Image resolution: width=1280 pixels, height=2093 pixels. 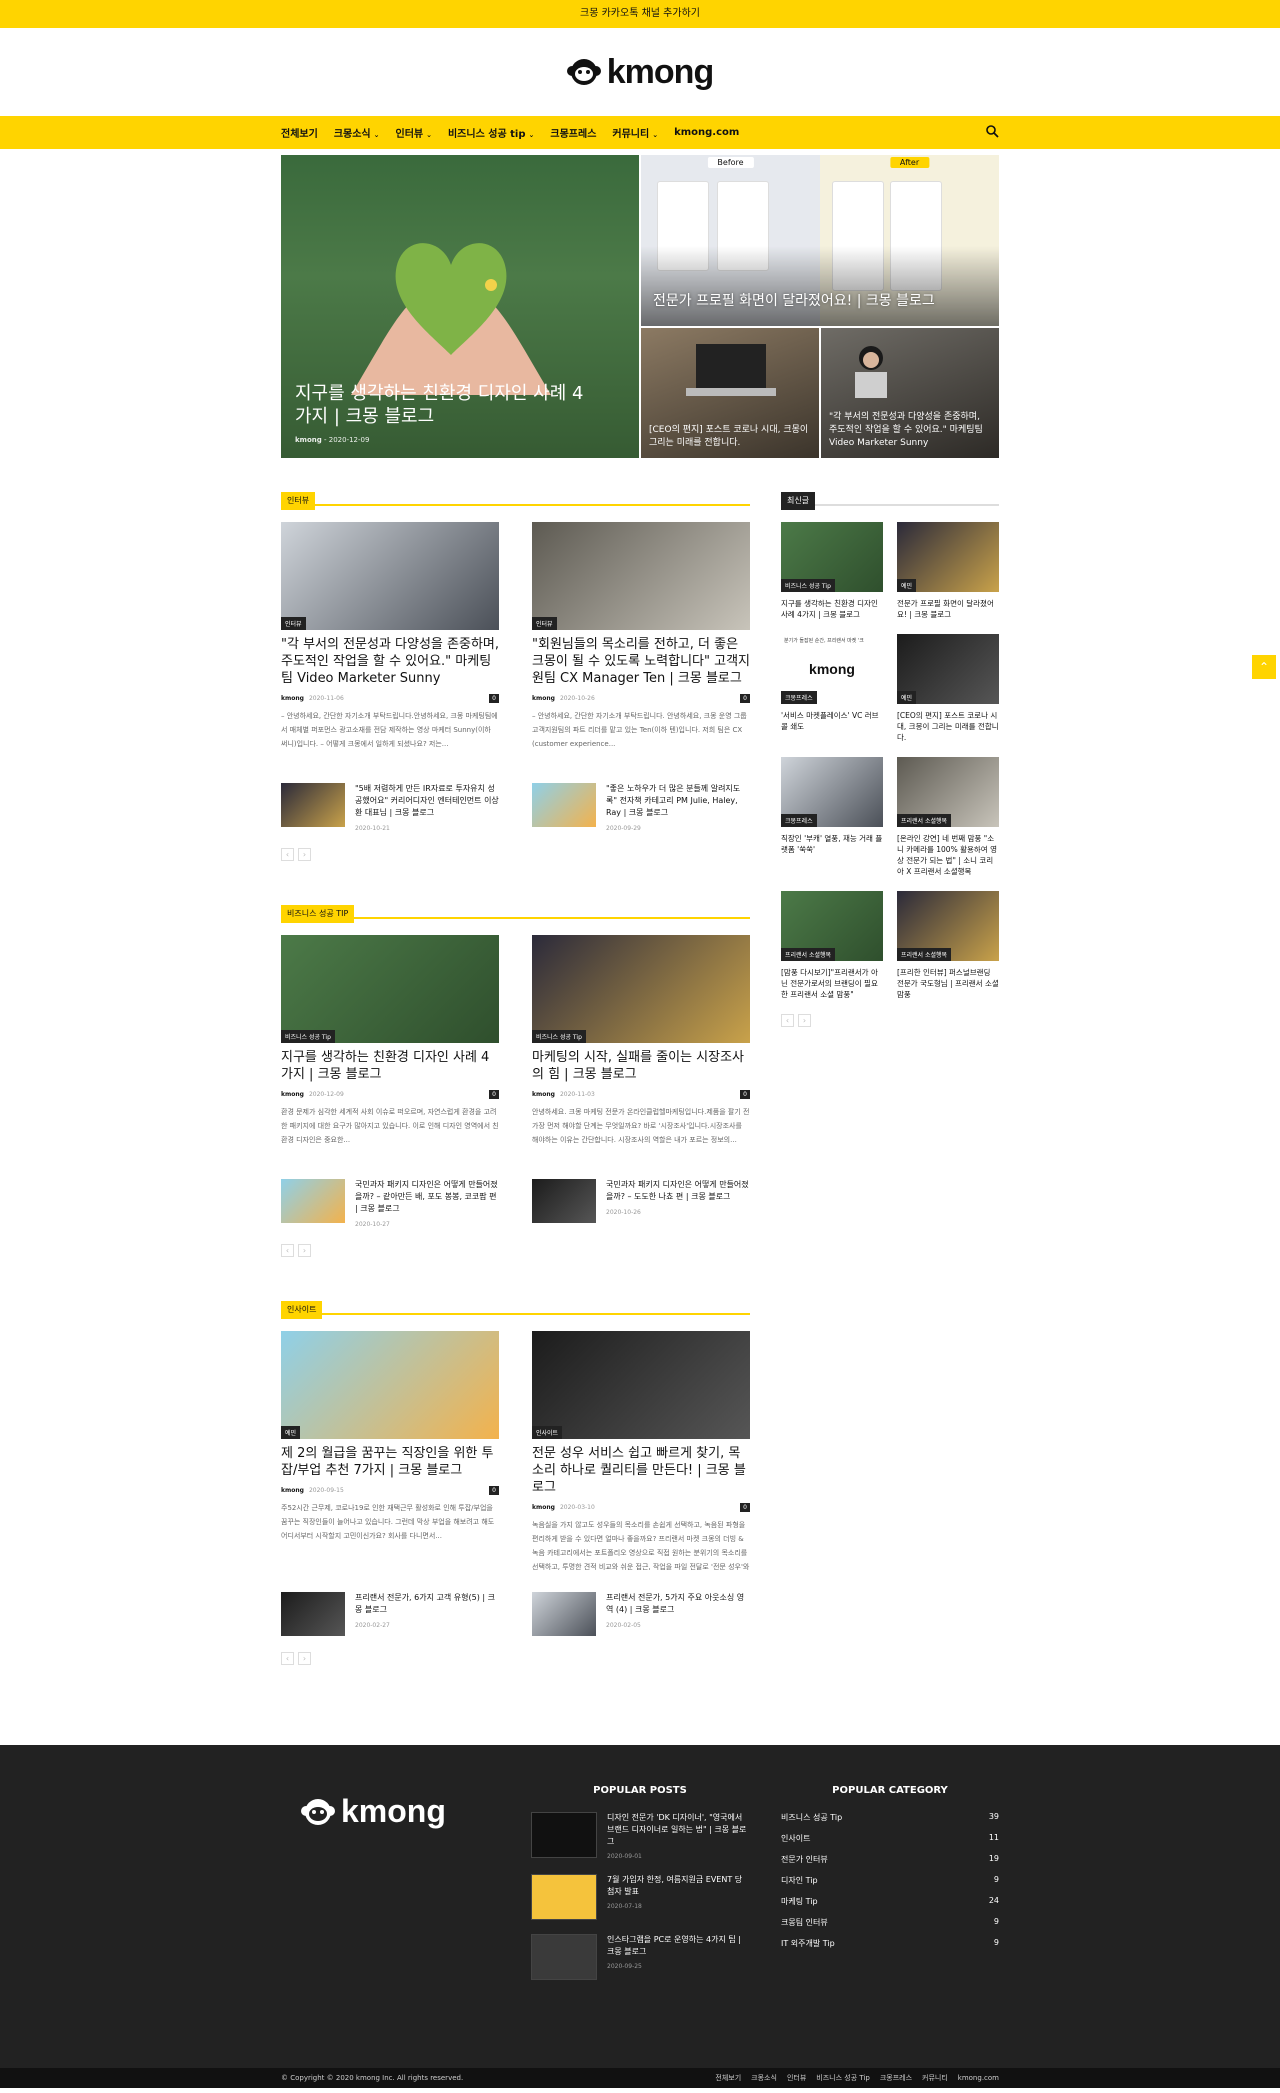 I want to click on bottom-link: kmong.com, so click(x=978, y=2078).